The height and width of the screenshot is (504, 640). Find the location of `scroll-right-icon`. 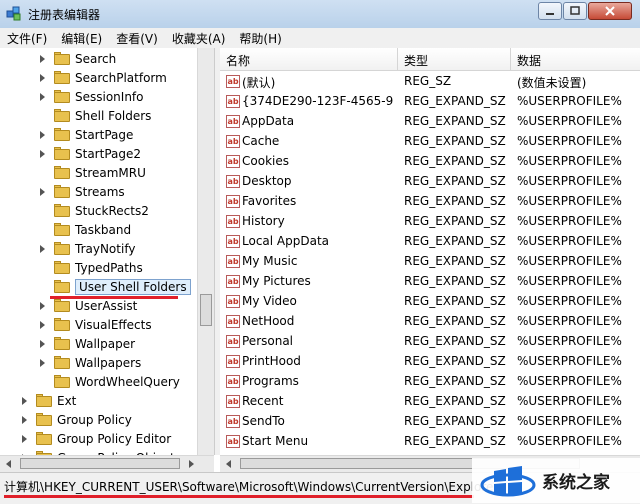

scroll-right-icon is located at coordinates (191, 464).